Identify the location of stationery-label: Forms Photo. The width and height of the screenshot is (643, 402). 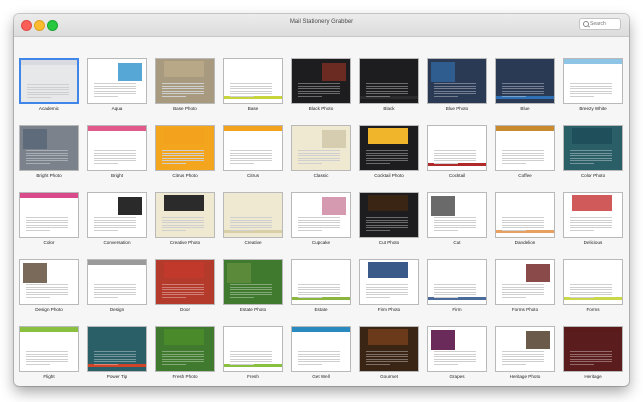
(525, 309).